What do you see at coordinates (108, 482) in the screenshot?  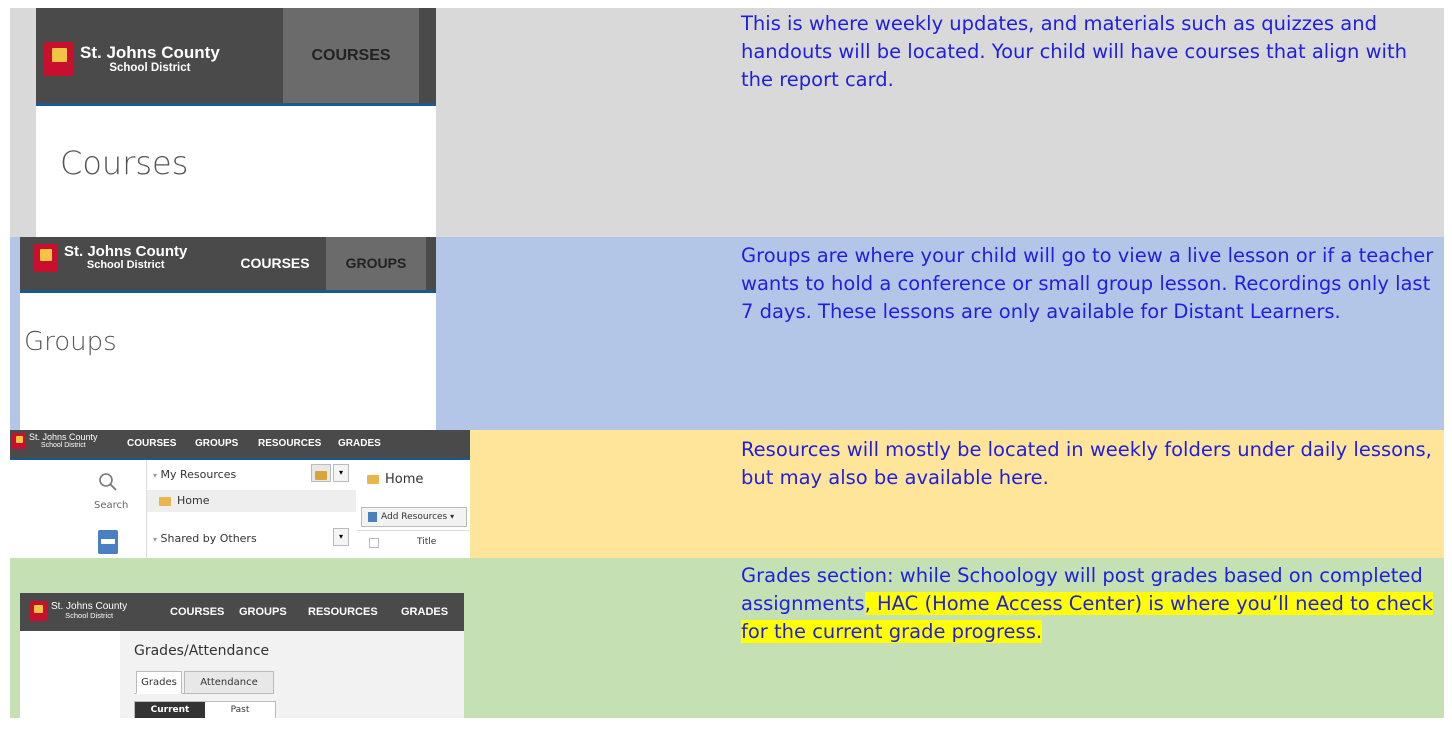 I see `search-icon` at bounding box center [108, 482].